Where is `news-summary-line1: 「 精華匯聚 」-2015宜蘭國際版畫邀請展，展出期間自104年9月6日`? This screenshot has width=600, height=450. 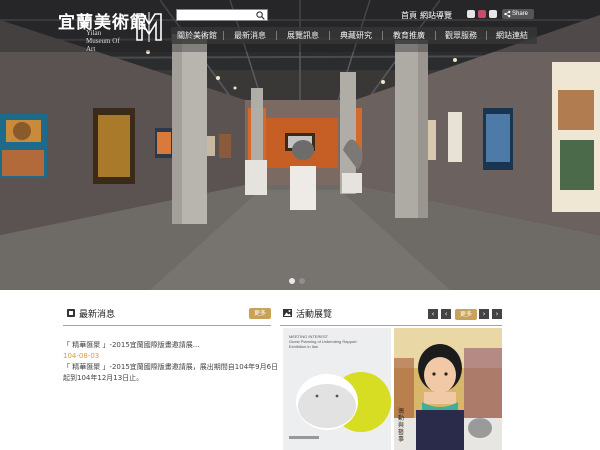 news-summary-line1: 「 精華匯聚 」-2015宜蘭國際版畫邀請展，展出期間自104年9月6日 is located at coordinates (171, 367).